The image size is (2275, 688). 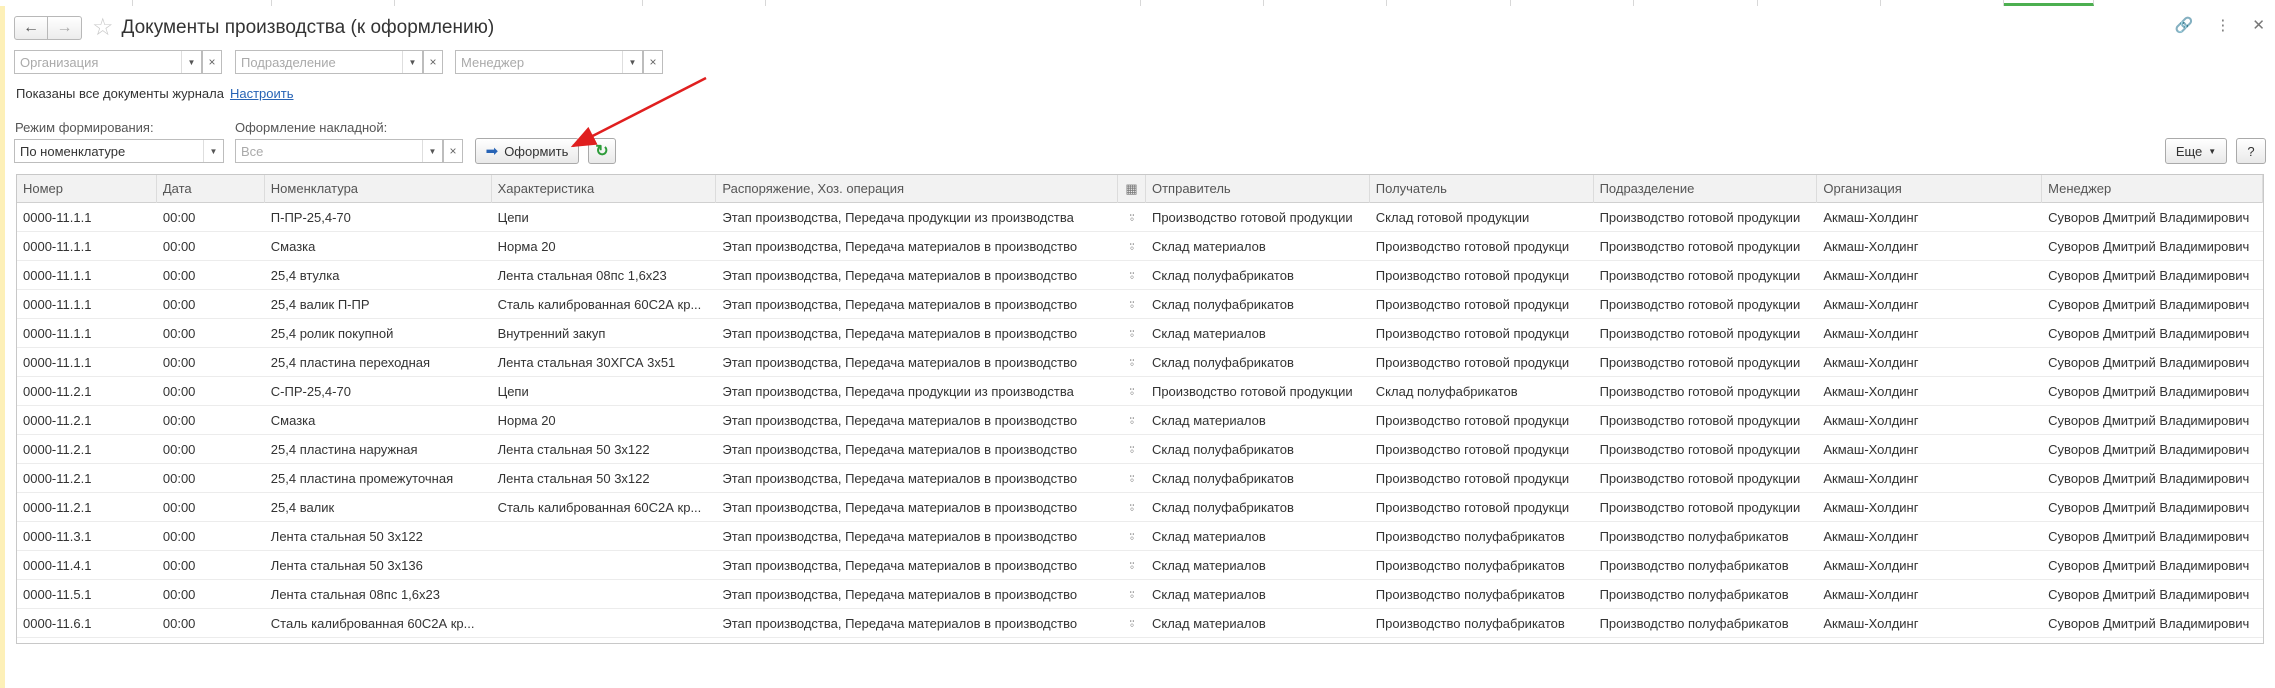 What do you see at coordinates (57, 623) in the screenshot?
I see `cell-number: 0000-11.6.1` at bounding box center [57, 623].